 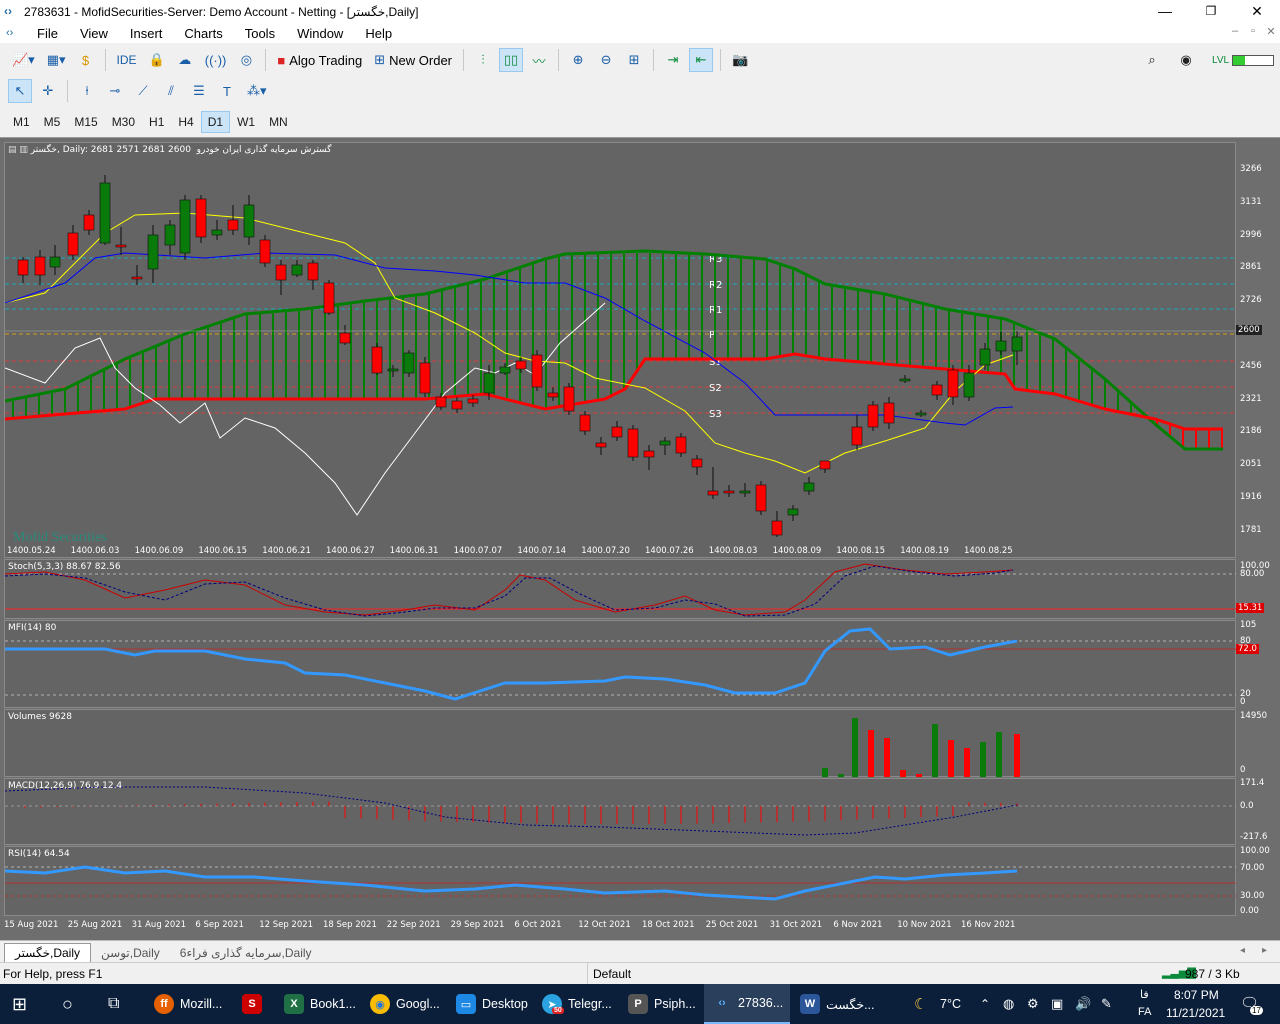 I want to click on menu-tools: Tools, so click(x=260, y=33).